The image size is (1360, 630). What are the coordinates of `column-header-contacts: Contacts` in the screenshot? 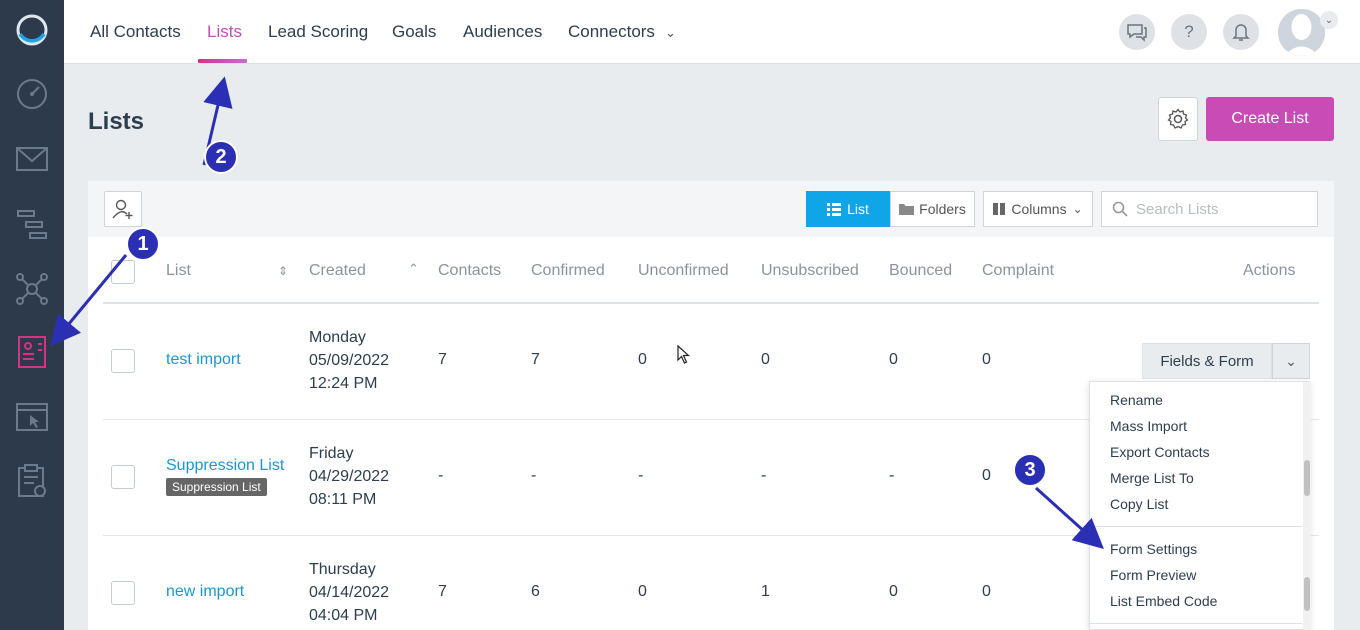 It's located at (469, 271).